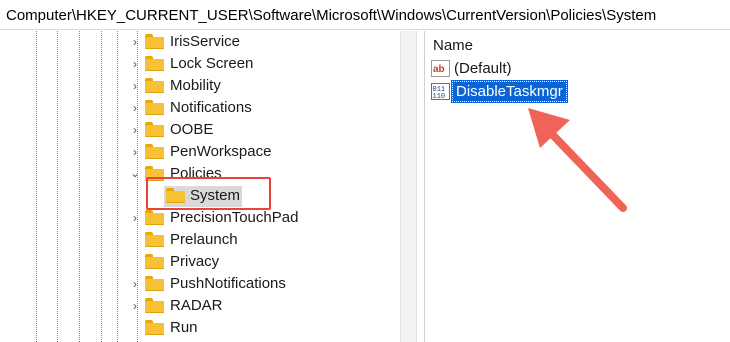 This screenshot has width=730, height=342. What do you see at coordinates (421, 186) in the screenshot?
I see `pane-splitter` at bounding box center [421, 186].